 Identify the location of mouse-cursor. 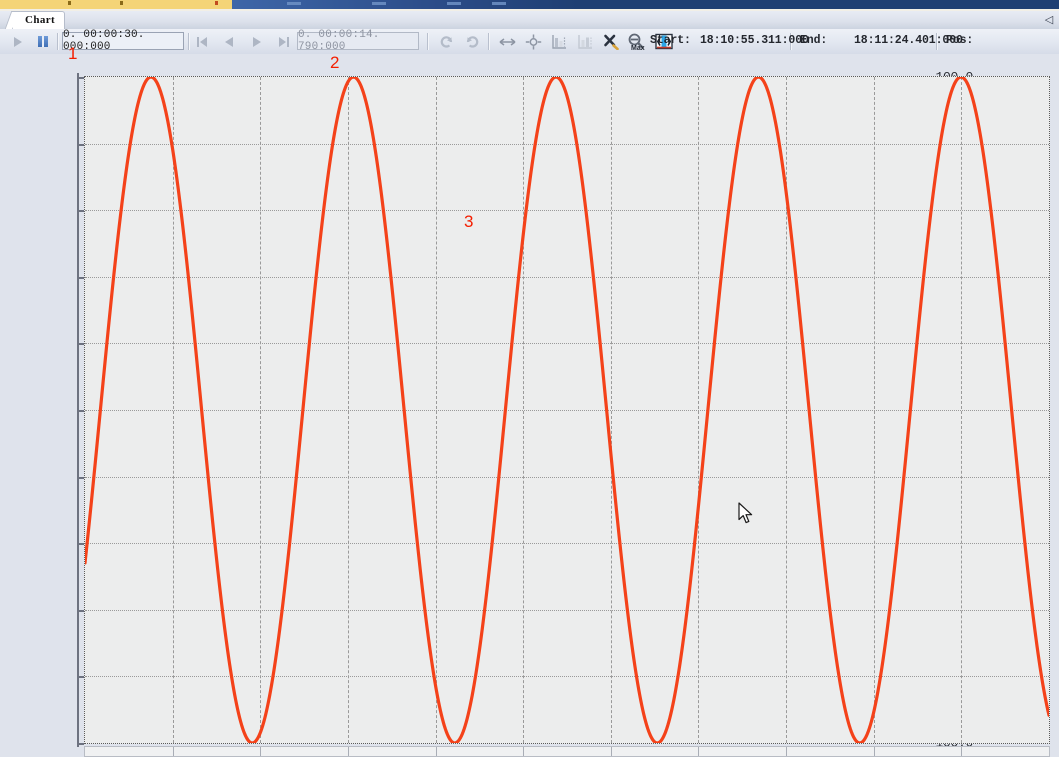
(746, 516).